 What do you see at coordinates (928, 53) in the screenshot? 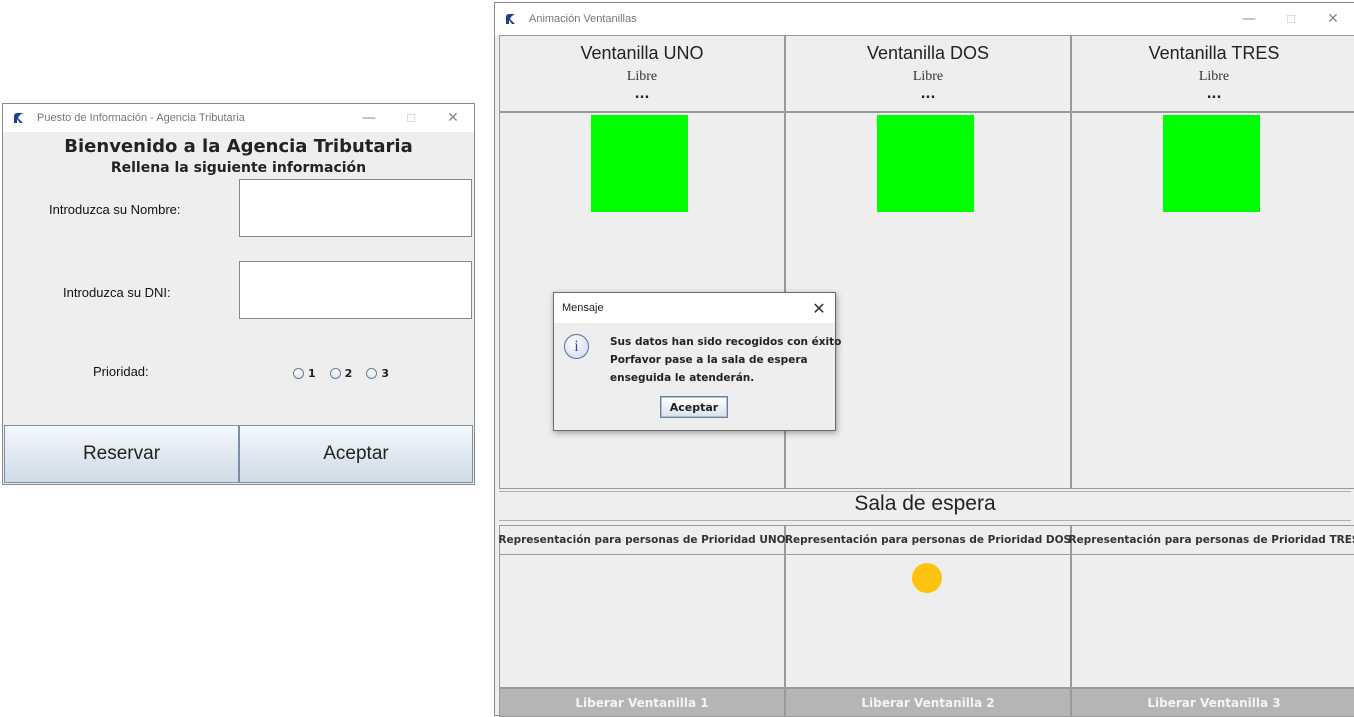
I see `ventanilla-title: Ventanilla DOS` at bounding box center [928, 53].